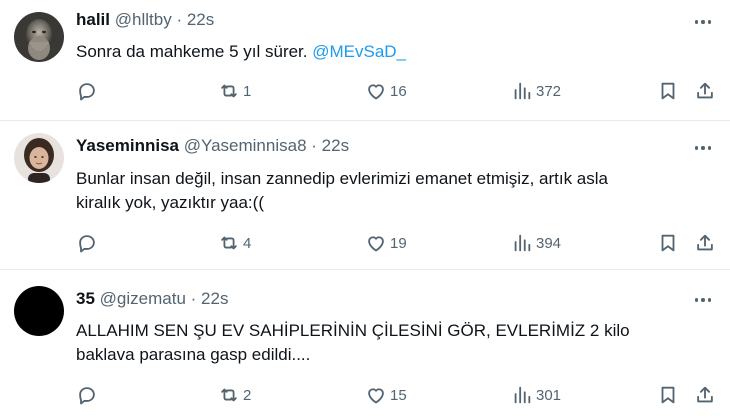 This screenshot has width=730, height=420. I want to click on views-button: 394, so click(536, 243).